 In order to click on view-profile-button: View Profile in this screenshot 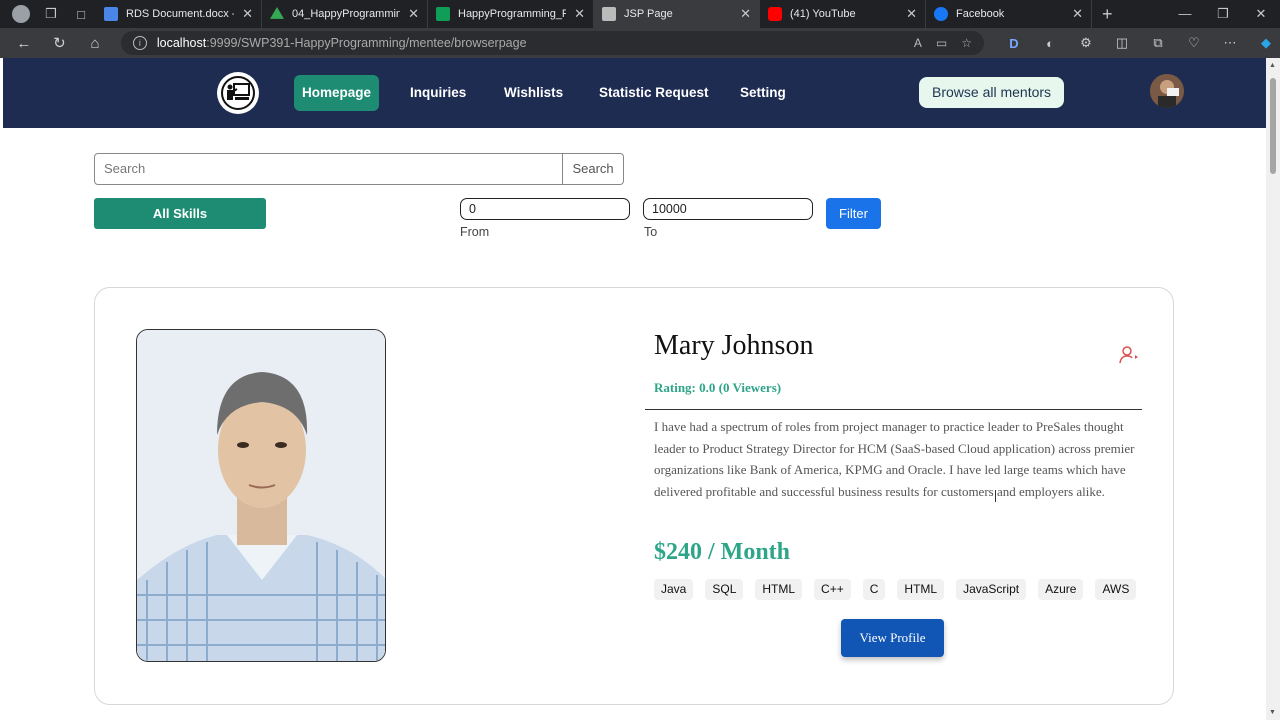, I will do `click(892, 638)`.